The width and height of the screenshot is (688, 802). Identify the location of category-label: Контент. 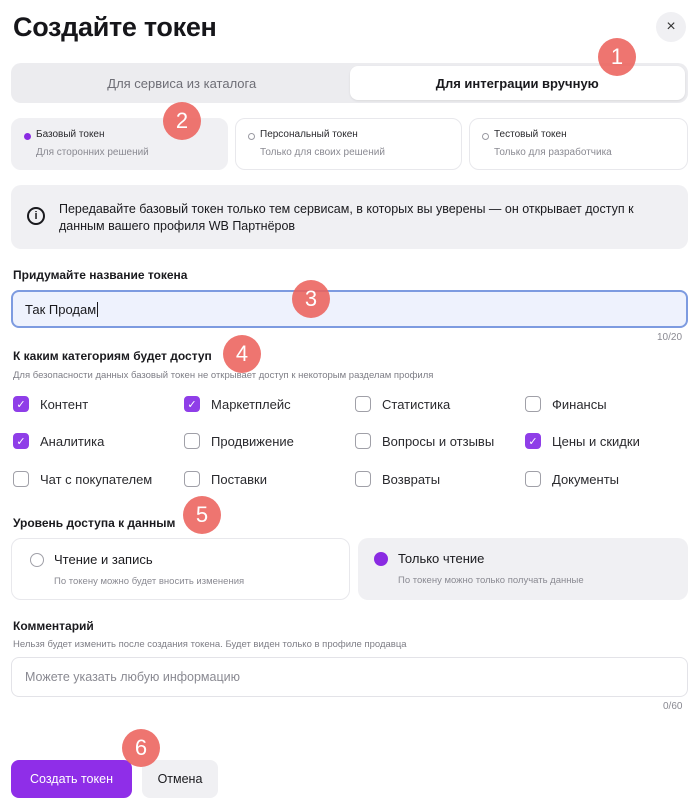
(64, 404).